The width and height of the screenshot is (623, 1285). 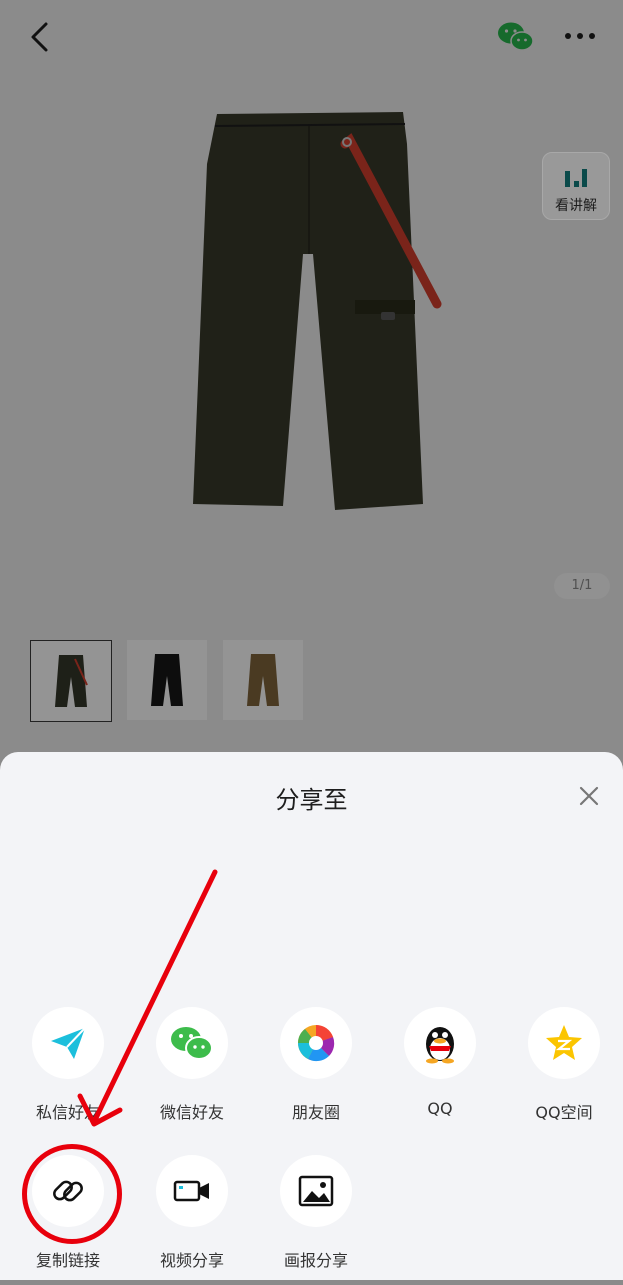 I want to click on qzone-star-icon, so click(x=564, y=1043).